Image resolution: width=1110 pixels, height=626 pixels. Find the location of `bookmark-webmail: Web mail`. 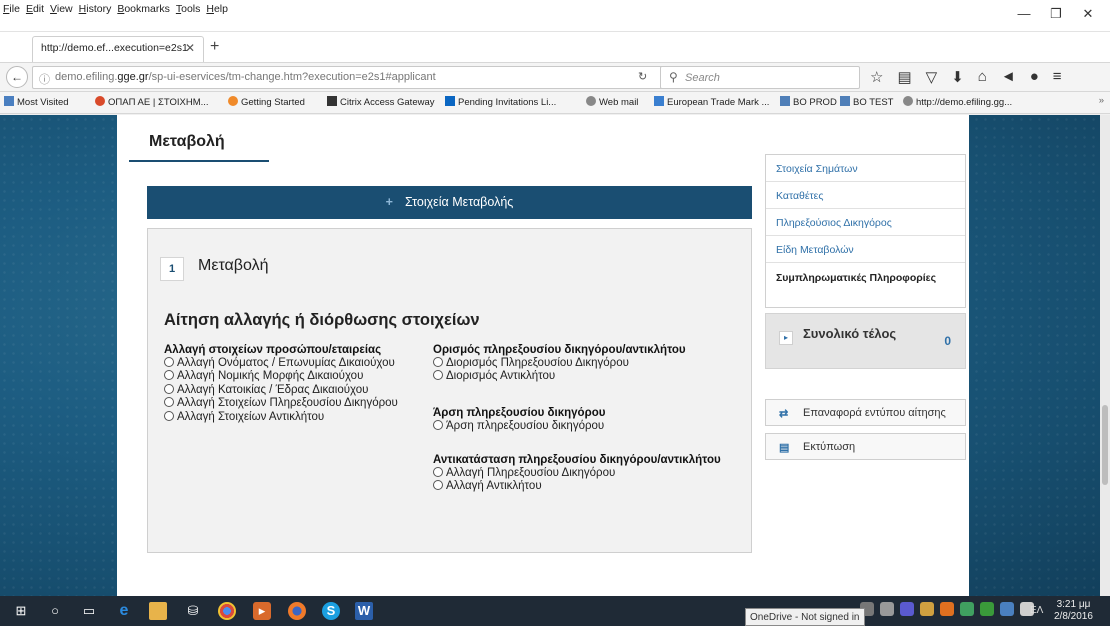

bookmark-webmail: Web mail is located at coordinates (612, 102).